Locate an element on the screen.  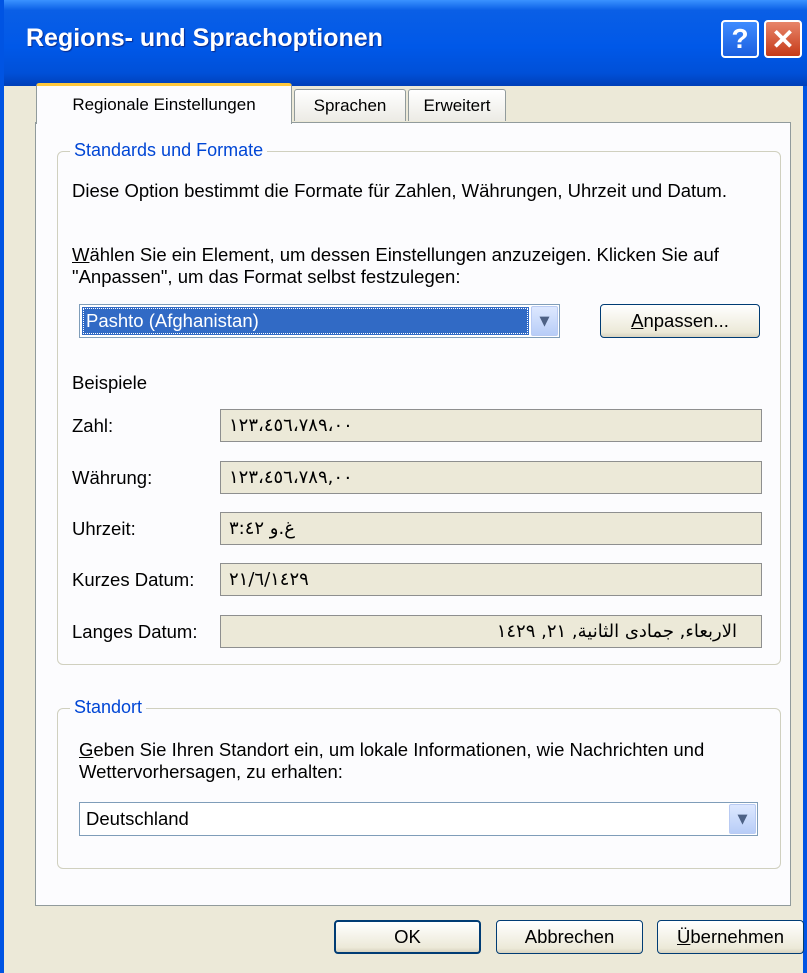
window-title: Regions- und Sprachoptionen is located at coordinates (204, 38).